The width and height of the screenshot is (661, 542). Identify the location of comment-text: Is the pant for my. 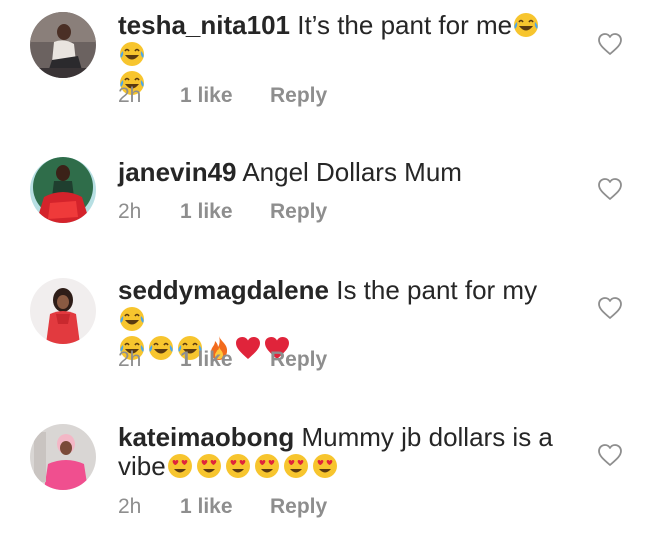
(437, 290).